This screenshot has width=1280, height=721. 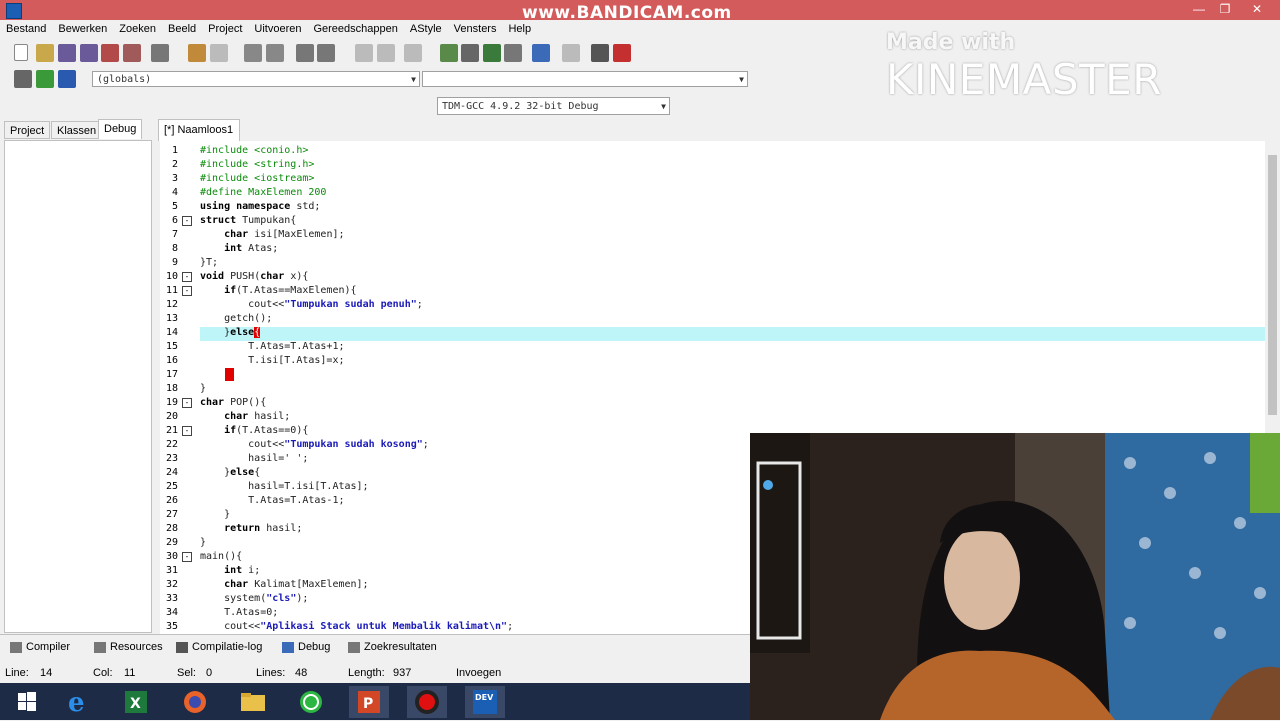 I want to click on line-number: 35, so click(x=171, y=626).